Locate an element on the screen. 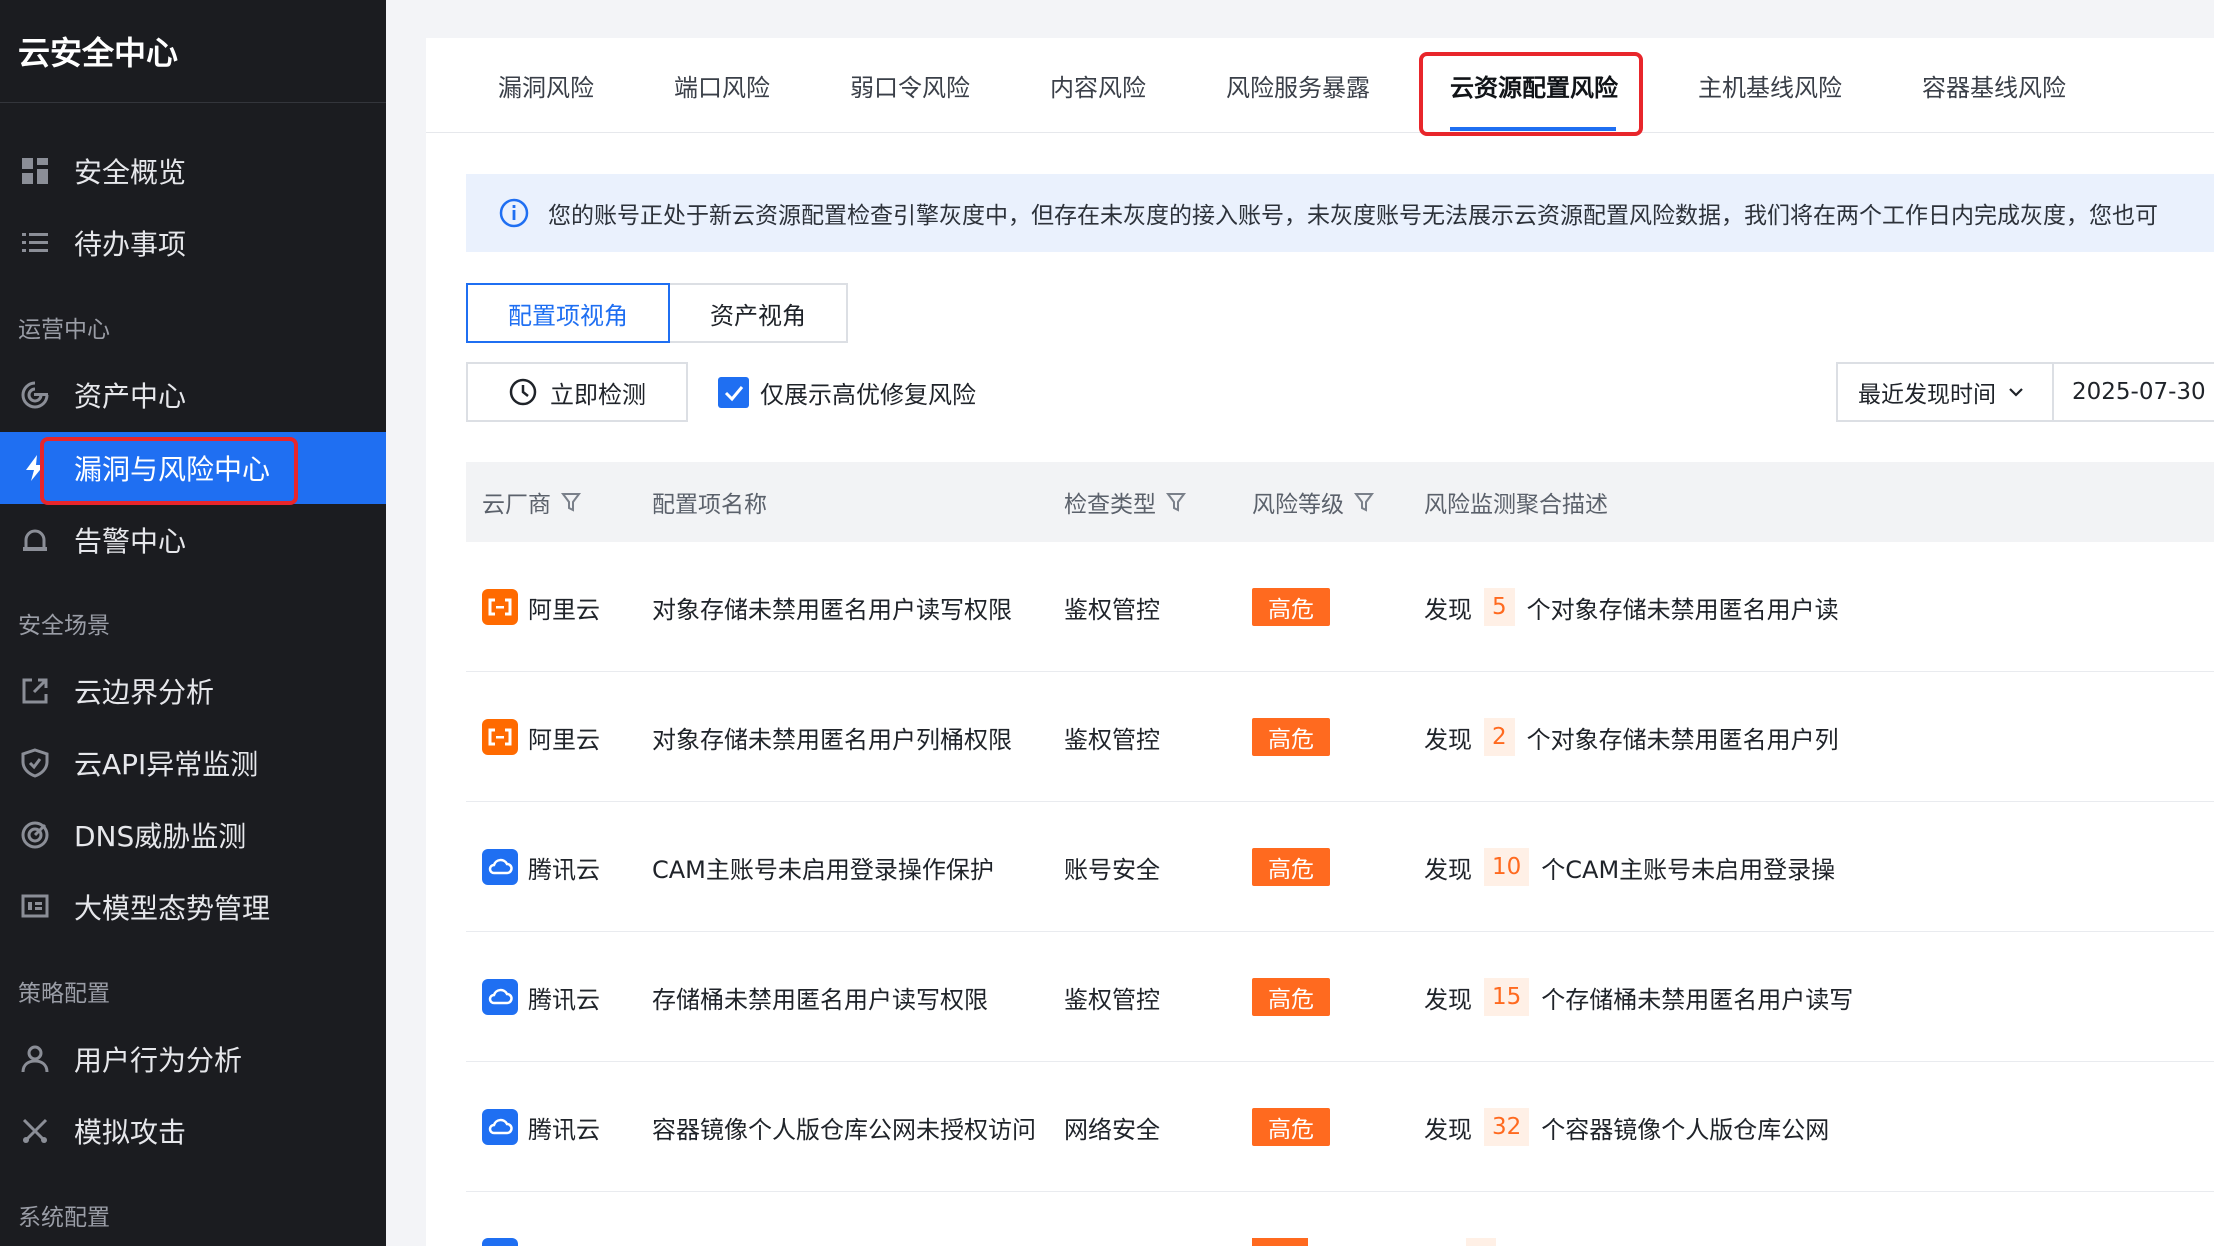 The width and height of the screenshot is (2214, 1246). tab-weak-password-risk: 弱口令风险 is located at coordinates (910, 85).